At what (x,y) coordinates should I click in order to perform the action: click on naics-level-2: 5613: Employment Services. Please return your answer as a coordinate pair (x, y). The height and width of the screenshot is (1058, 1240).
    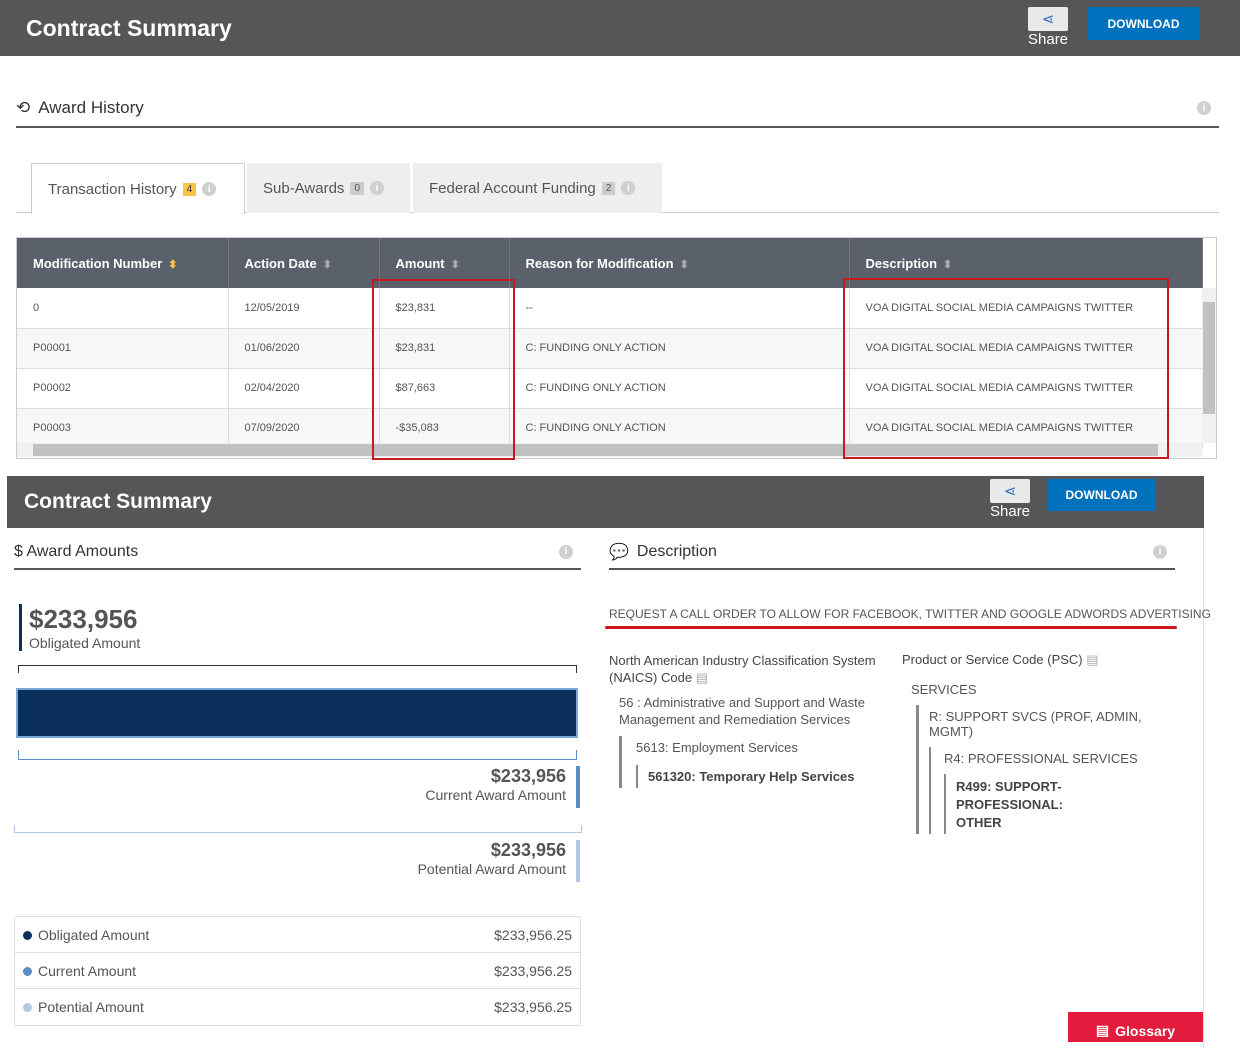
    Looking at the image, I should click on (717, 747).